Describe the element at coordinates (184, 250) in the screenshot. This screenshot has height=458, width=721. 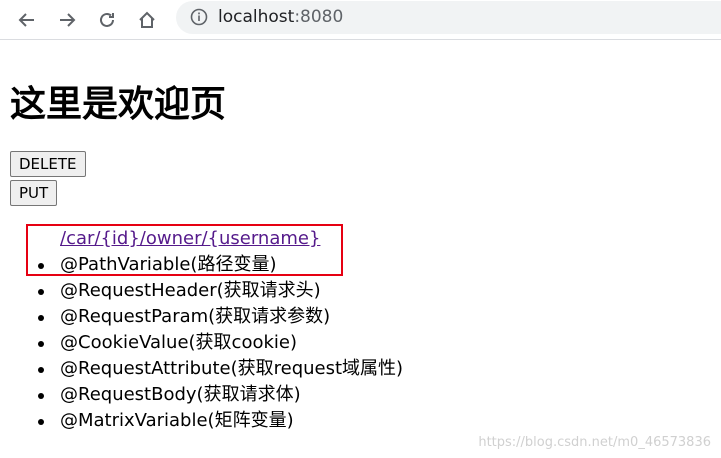
I see `red-annotation-box` at that location.